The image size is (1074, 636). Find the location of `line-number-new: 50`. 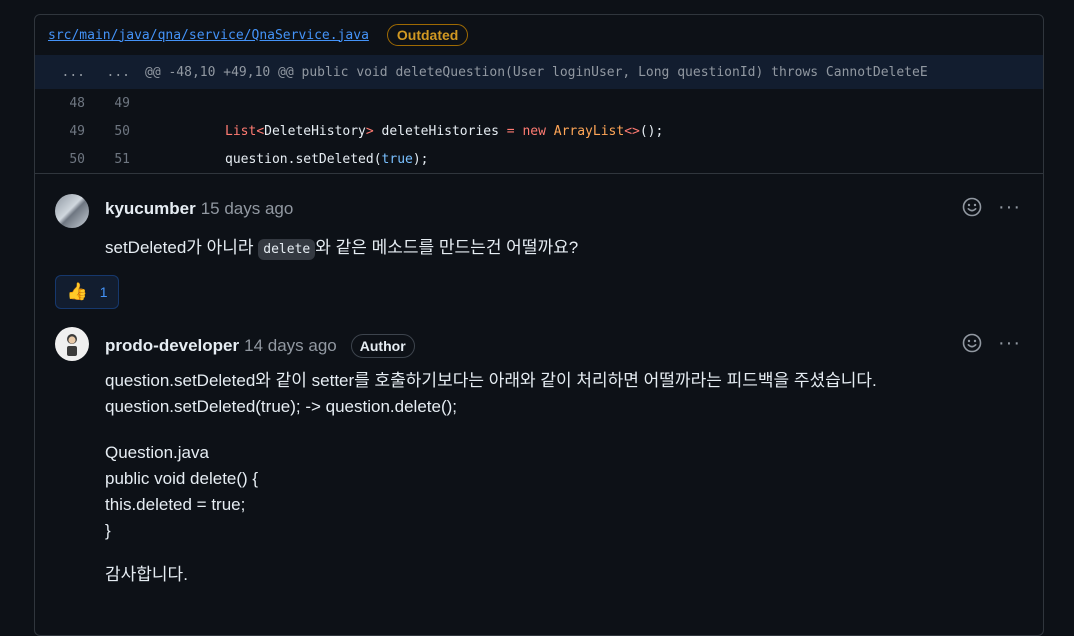

line-number-new: 50 is located at coordinates (122, 131).